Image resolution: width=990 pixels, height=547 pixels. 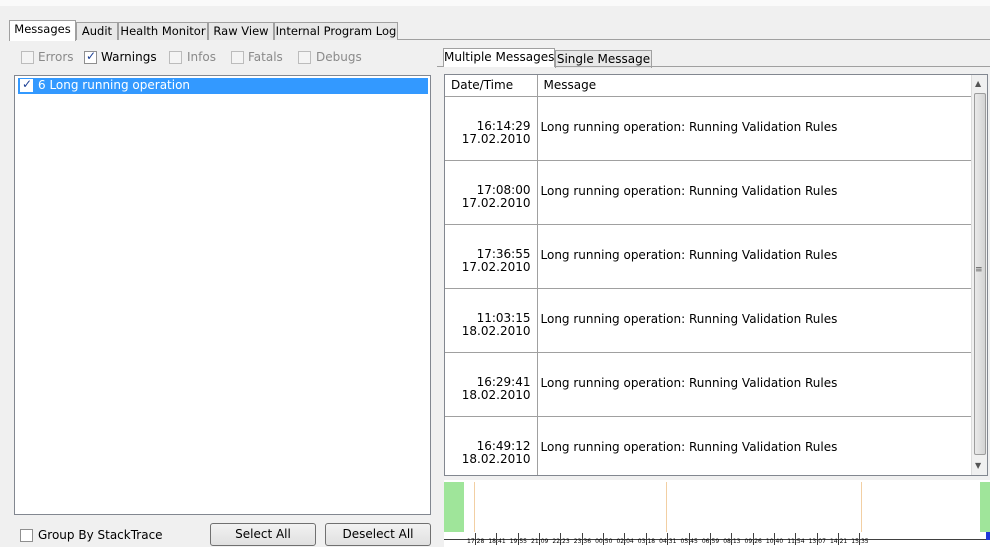 I want to click on timeline-tick-label: 04:31, so click(x=668, y=541).